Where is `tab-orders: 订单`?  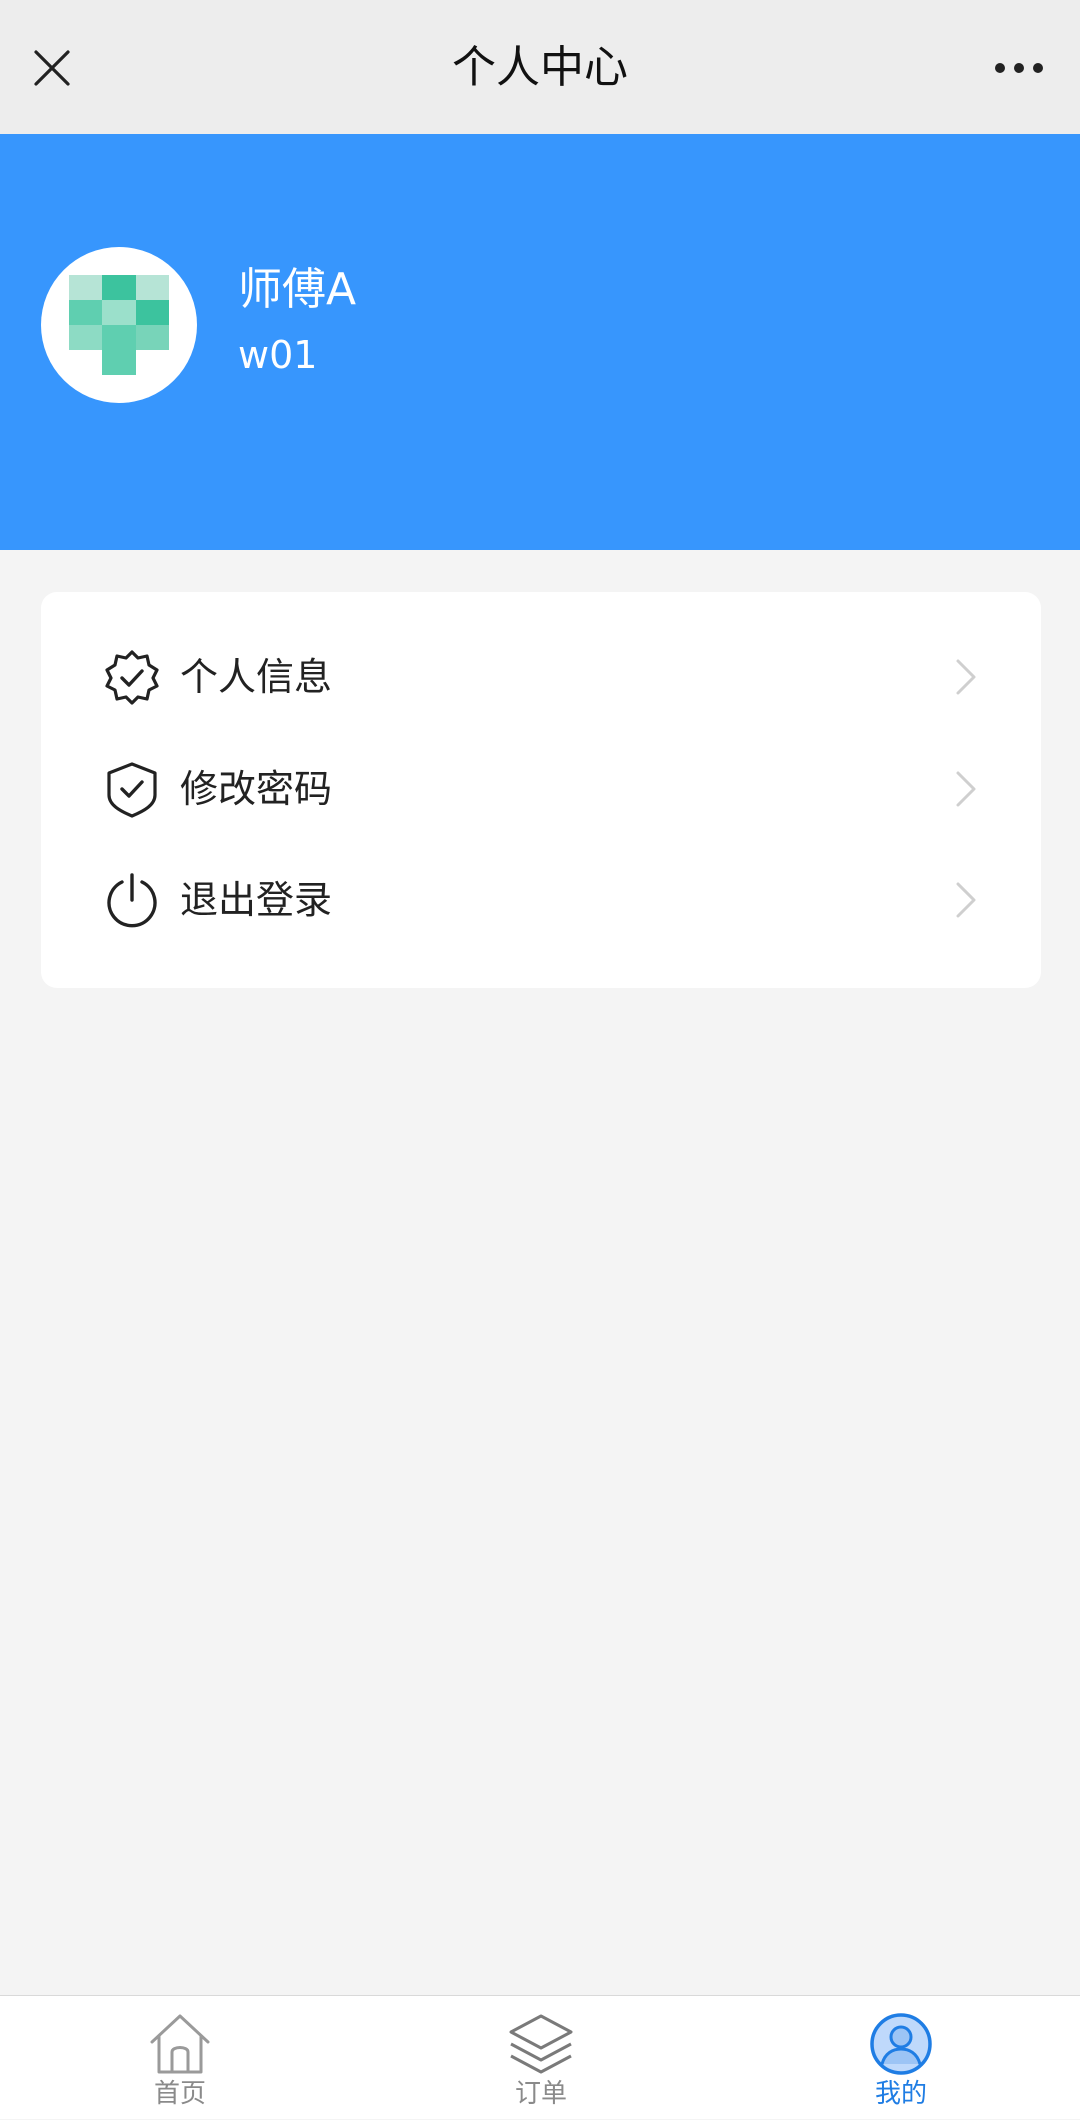 tab-orders: 订单 is located at coordinates (541, 2058).